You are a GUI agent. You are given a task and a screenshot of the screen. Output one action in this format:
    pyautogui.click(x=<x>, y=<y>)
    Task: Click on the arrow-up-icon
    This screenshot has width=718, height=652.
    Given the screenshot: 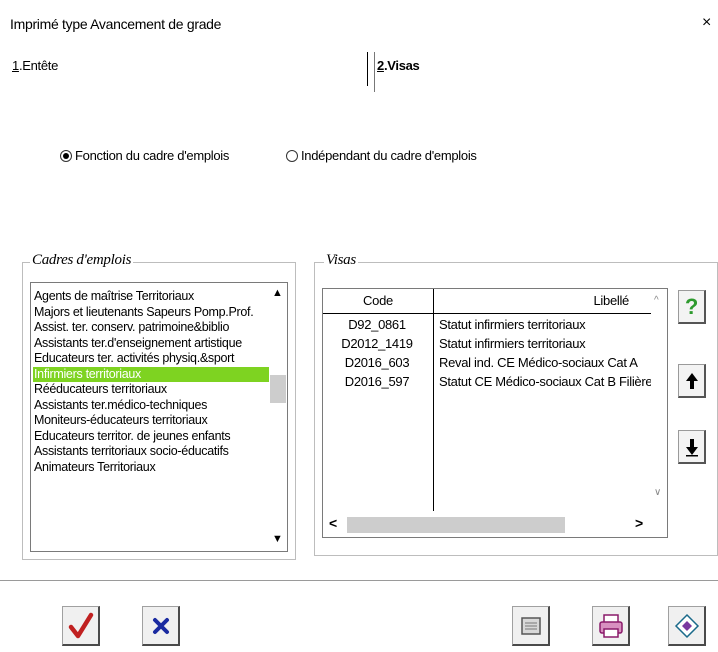 What is the action you would take?
    pyautogui.click(x=691, y=380)
    